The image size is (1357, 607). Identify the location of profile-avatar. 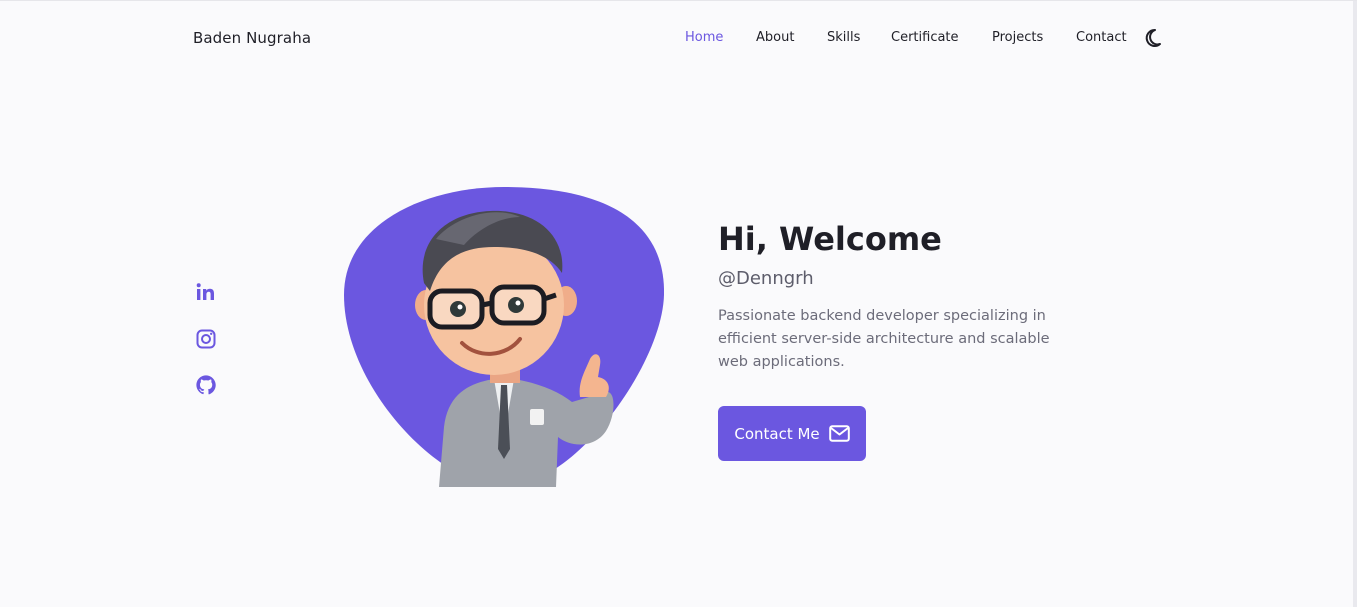
(504, 337).